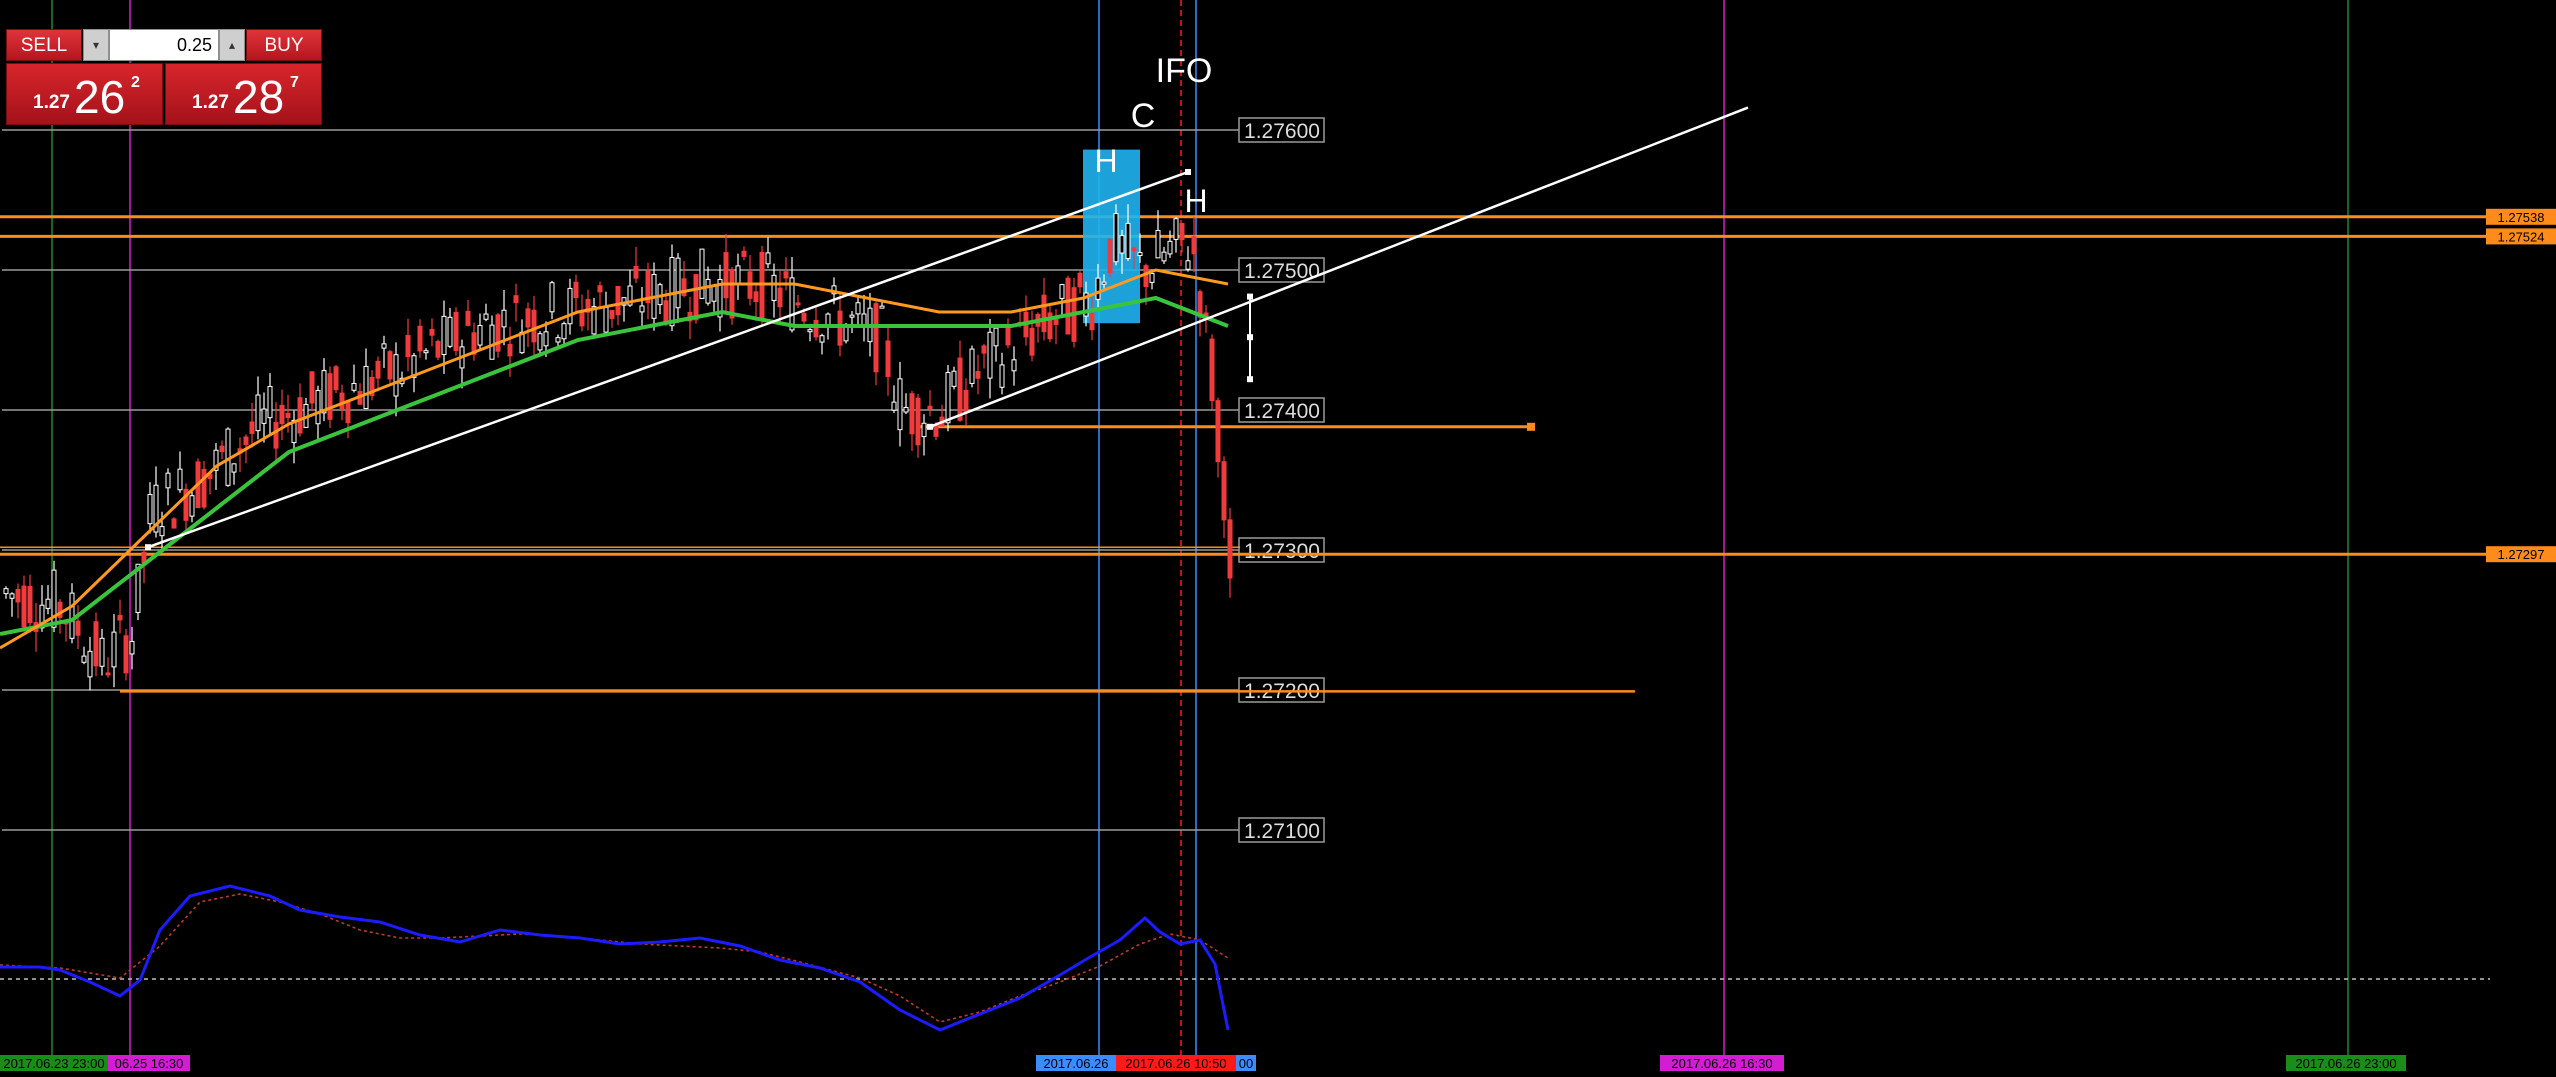 Image resolution: width=2556 pixels, height=1077 pixels. What do you see at coordinates (1339, 267) in the screenshot?
I see `channel-lower-line` at bounding box center [1339, 267].